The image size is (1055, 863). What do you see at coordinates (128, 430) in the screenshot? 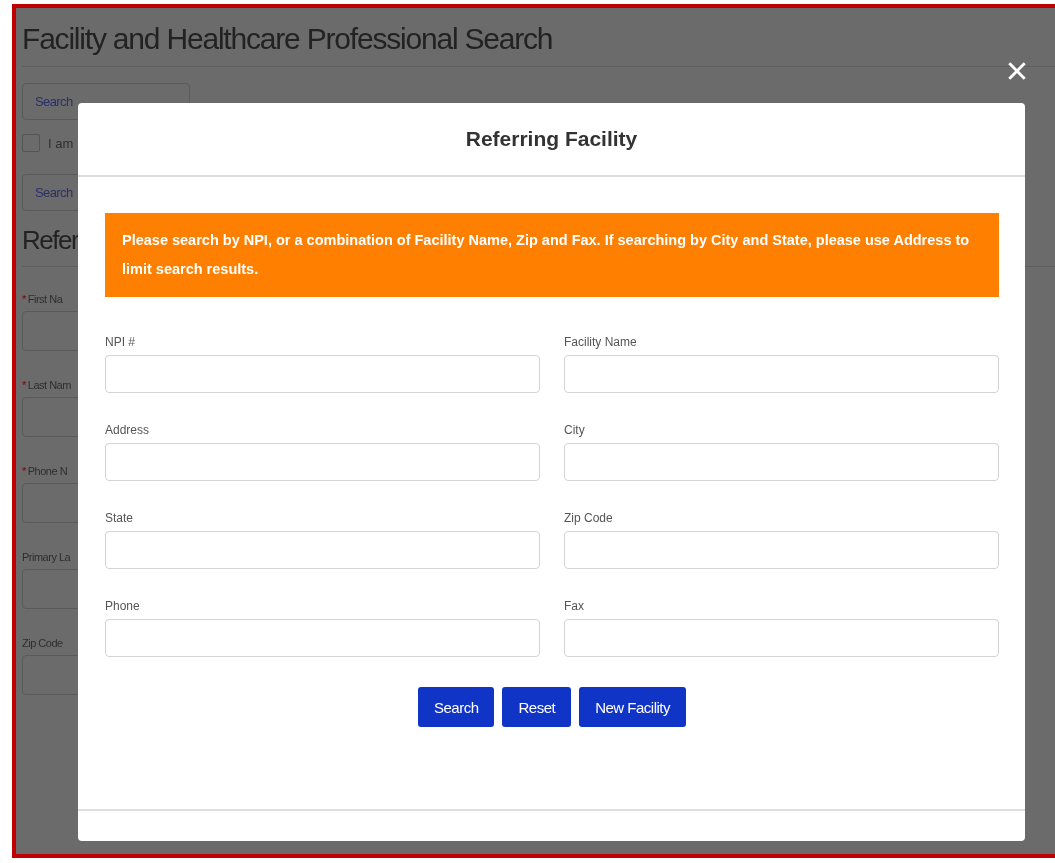
I see `field-label: Address` at bounding box center [128, 430].